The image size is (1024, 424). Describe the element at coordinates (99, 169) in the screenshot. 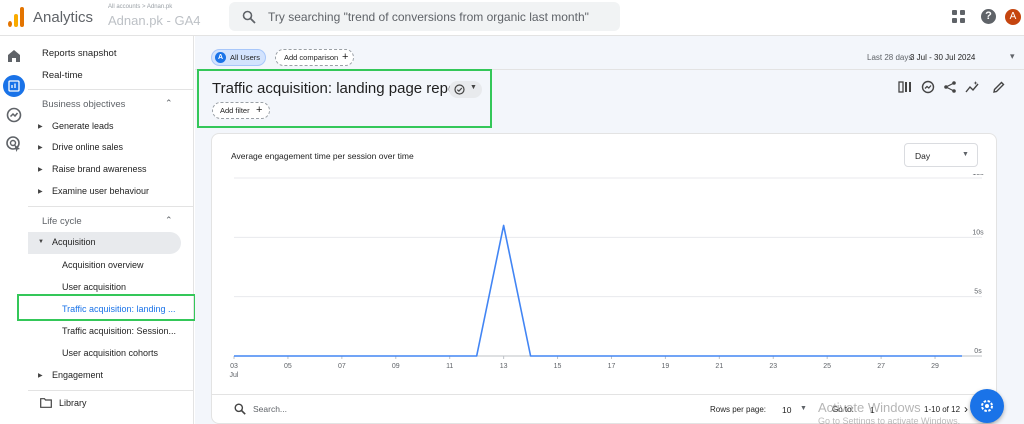

I see `nav-raise-brand-awareness: Raise brand awareness` at that location.